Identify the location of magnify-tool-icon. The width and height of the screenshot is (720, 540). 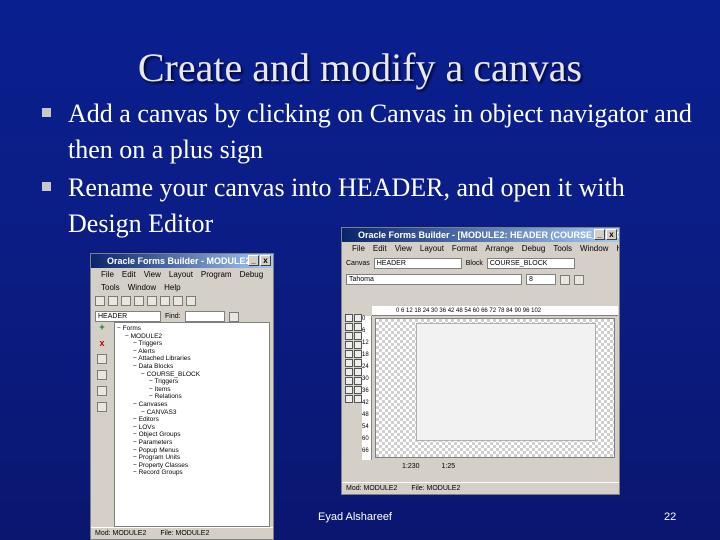
(349, 327).